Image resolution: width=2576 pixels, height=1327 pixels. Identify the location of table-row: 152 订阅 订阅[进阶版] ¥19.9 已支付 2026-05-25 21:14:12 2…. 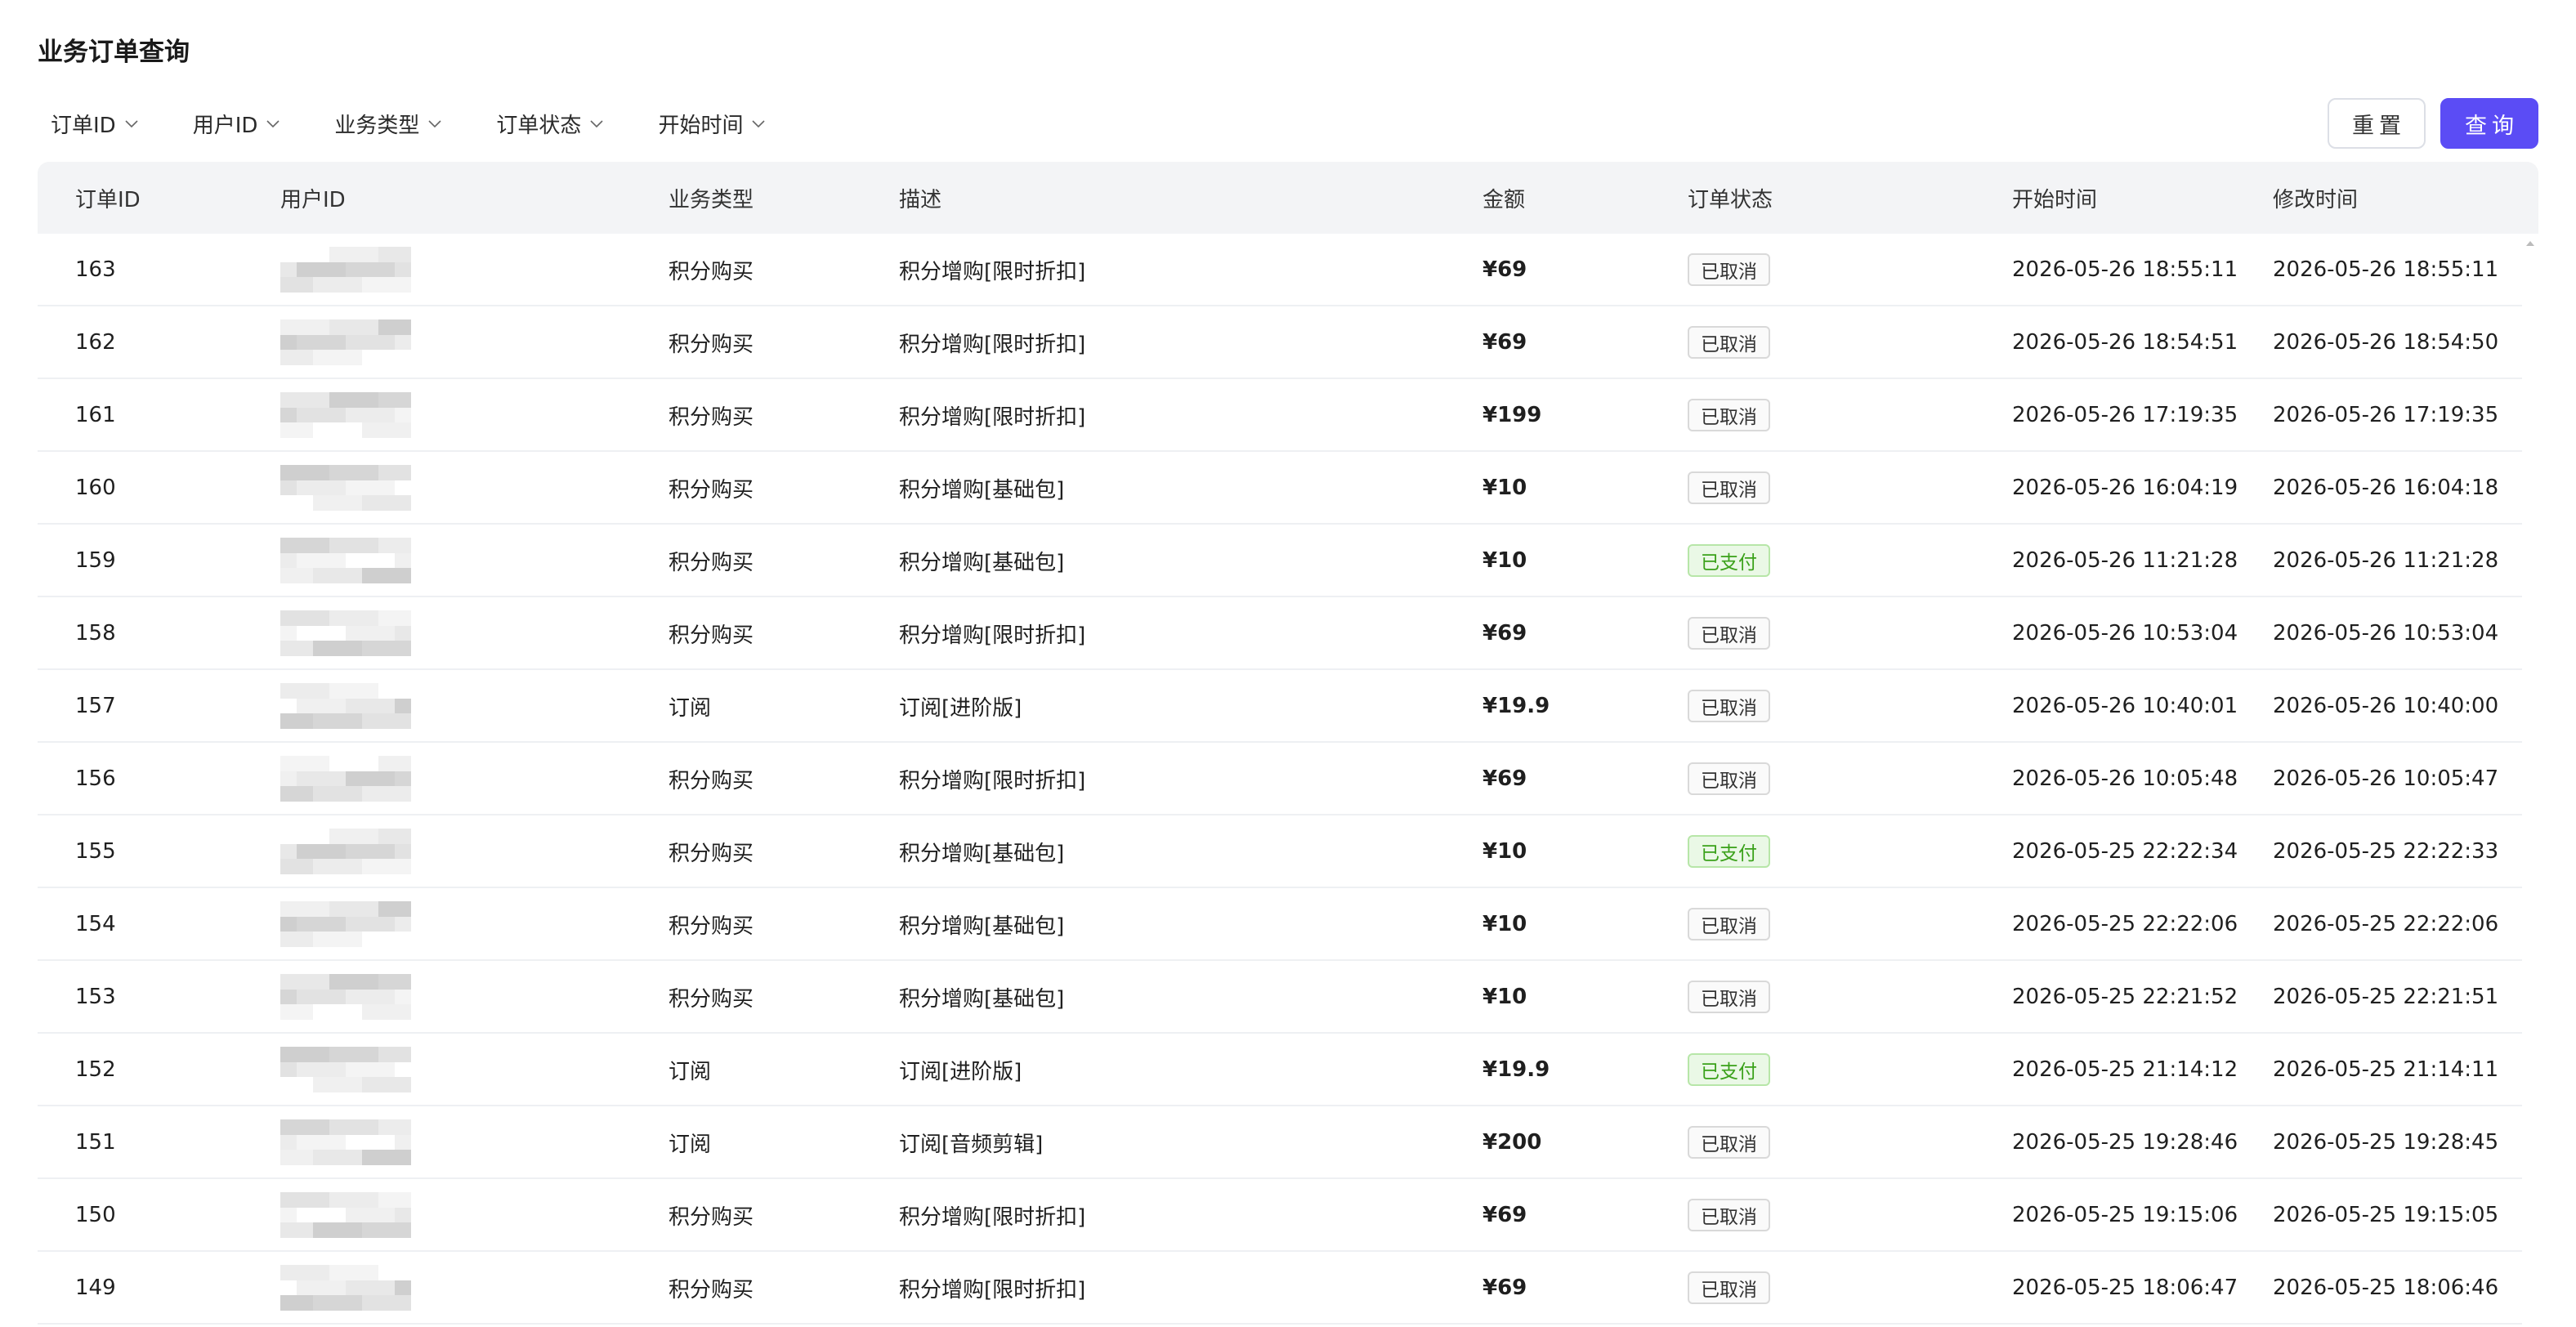
(1280, 1070).